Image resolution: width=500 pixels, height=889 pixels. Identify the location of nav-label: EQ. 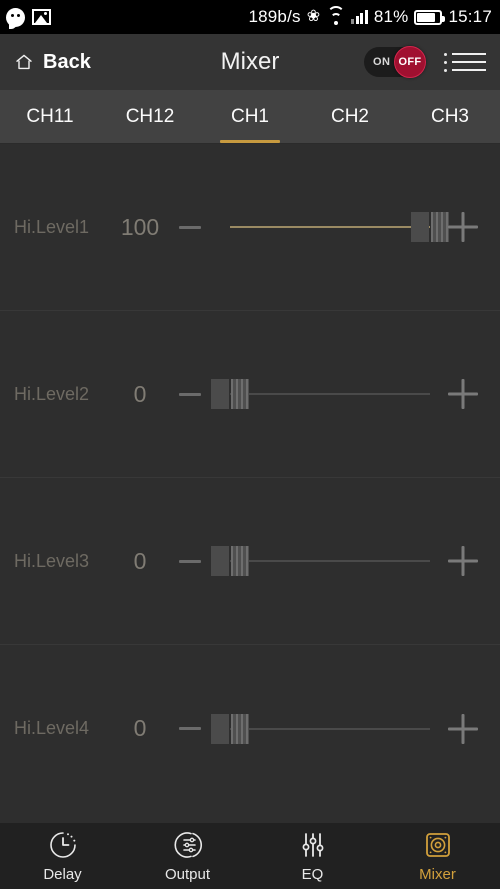
(312, 874).